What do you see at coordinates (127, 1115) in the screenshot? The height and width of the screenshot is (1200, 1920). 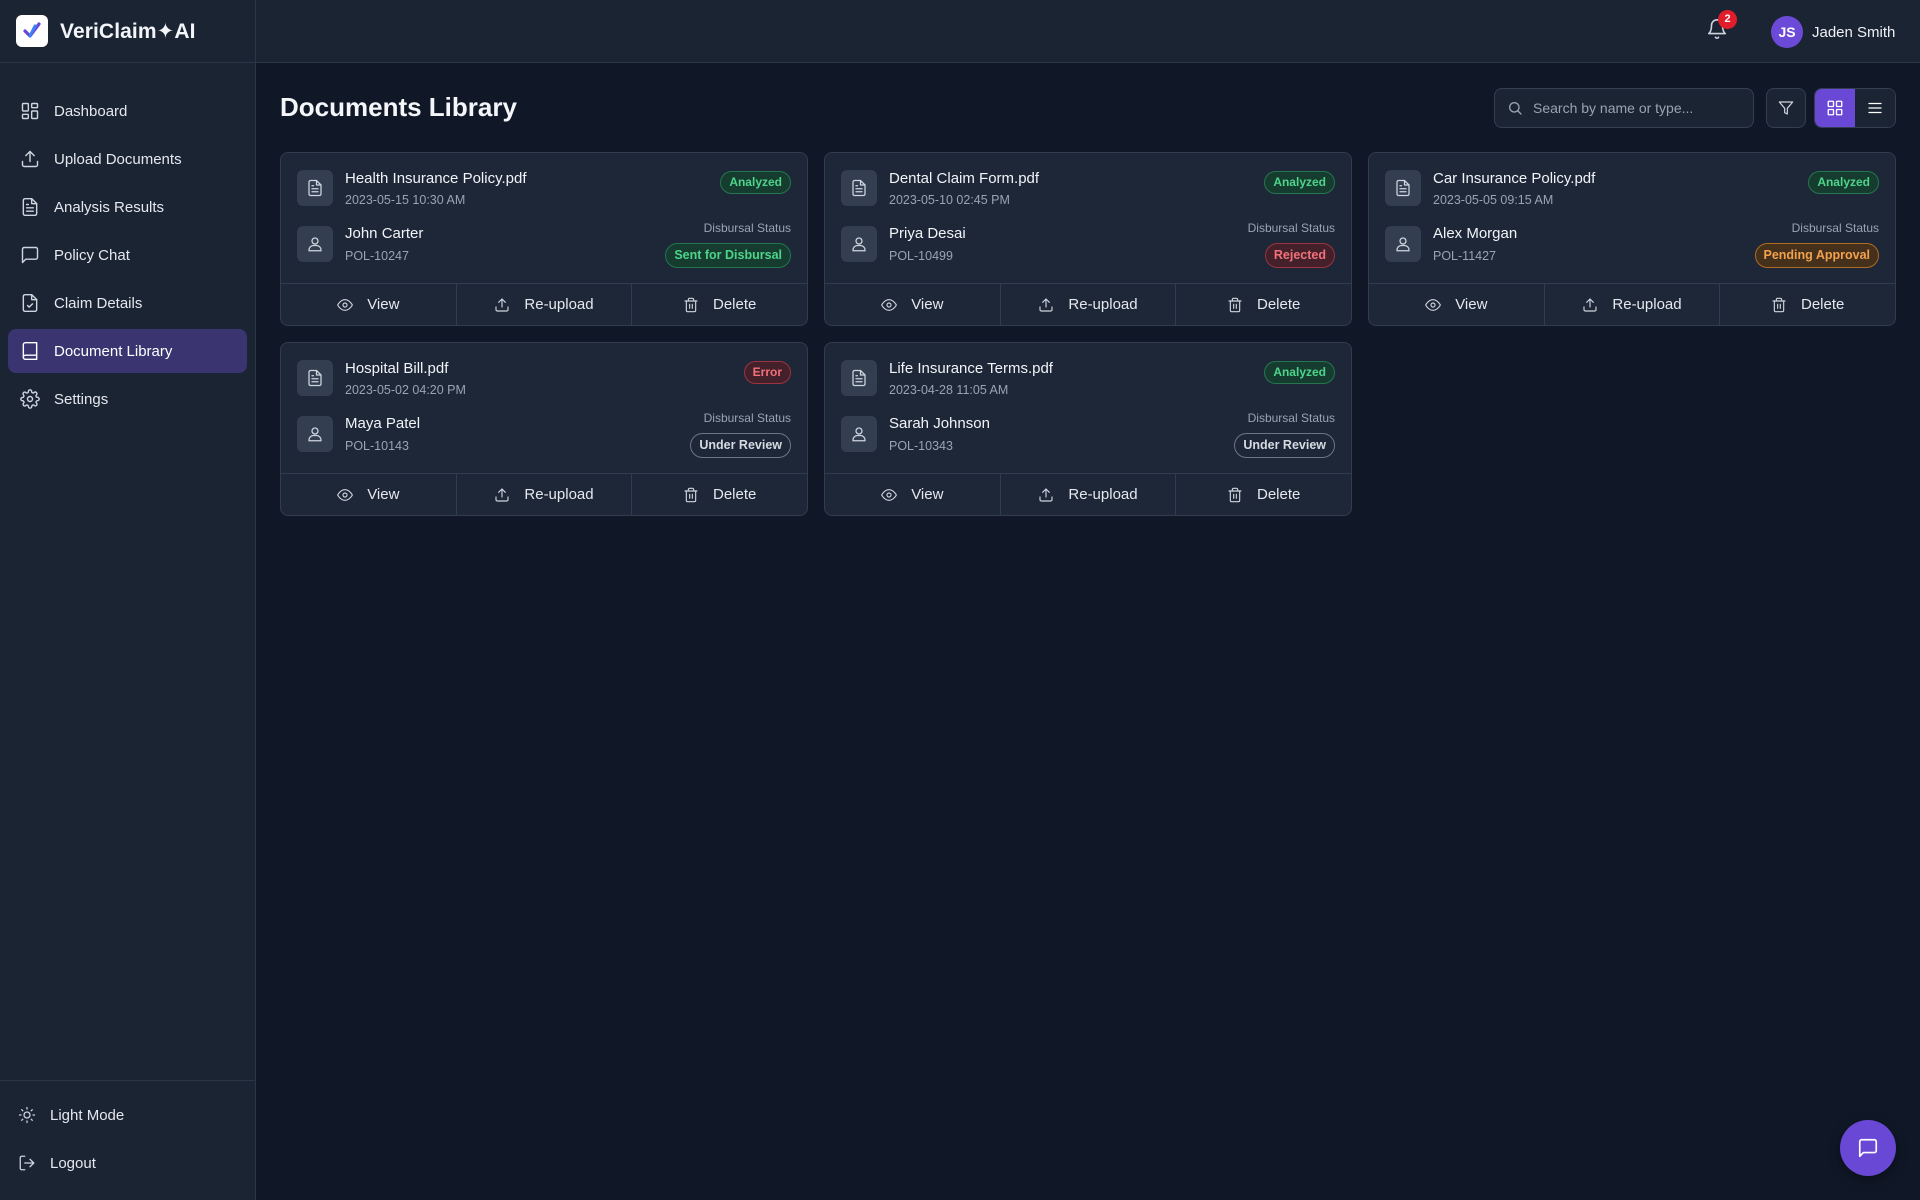 I see `light-mode-toggle: Light Mode` at bounding box center [127, 1115].